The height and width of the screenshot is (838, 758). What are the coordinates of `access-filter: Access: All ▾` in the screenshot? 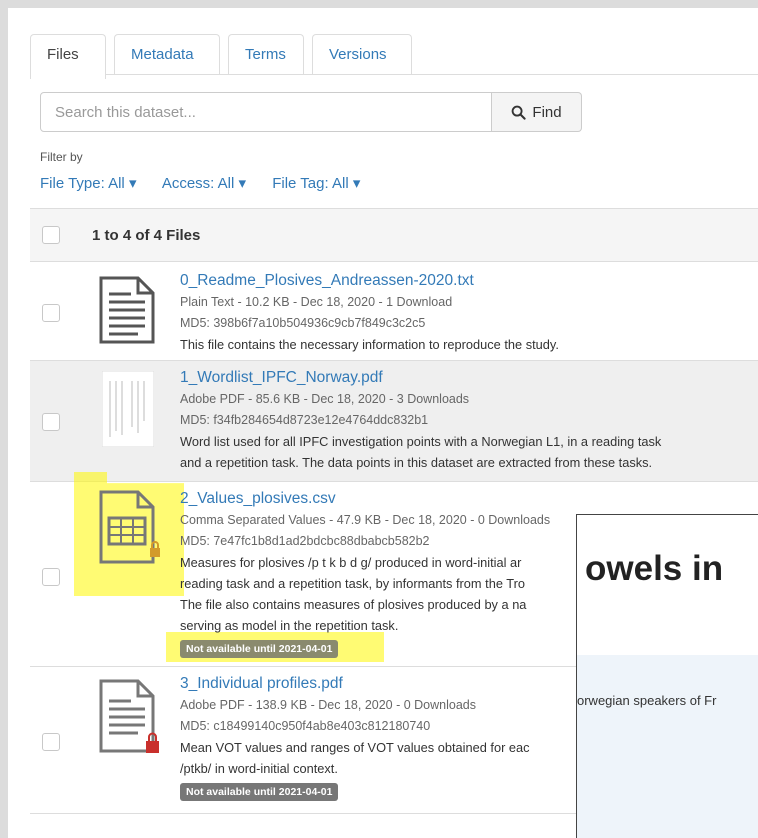 It's located at (204, 183).